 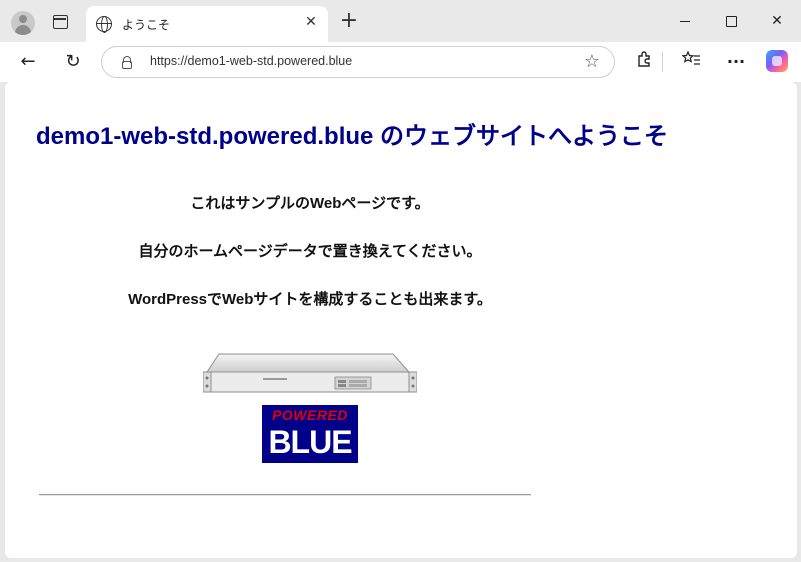 What do you see at coordinates (352, 136) in the screenshot?
I see `page-heading: demo1-web-std.powered.blue のウェブサイトへようこそ` at bounding box center [352, 136].